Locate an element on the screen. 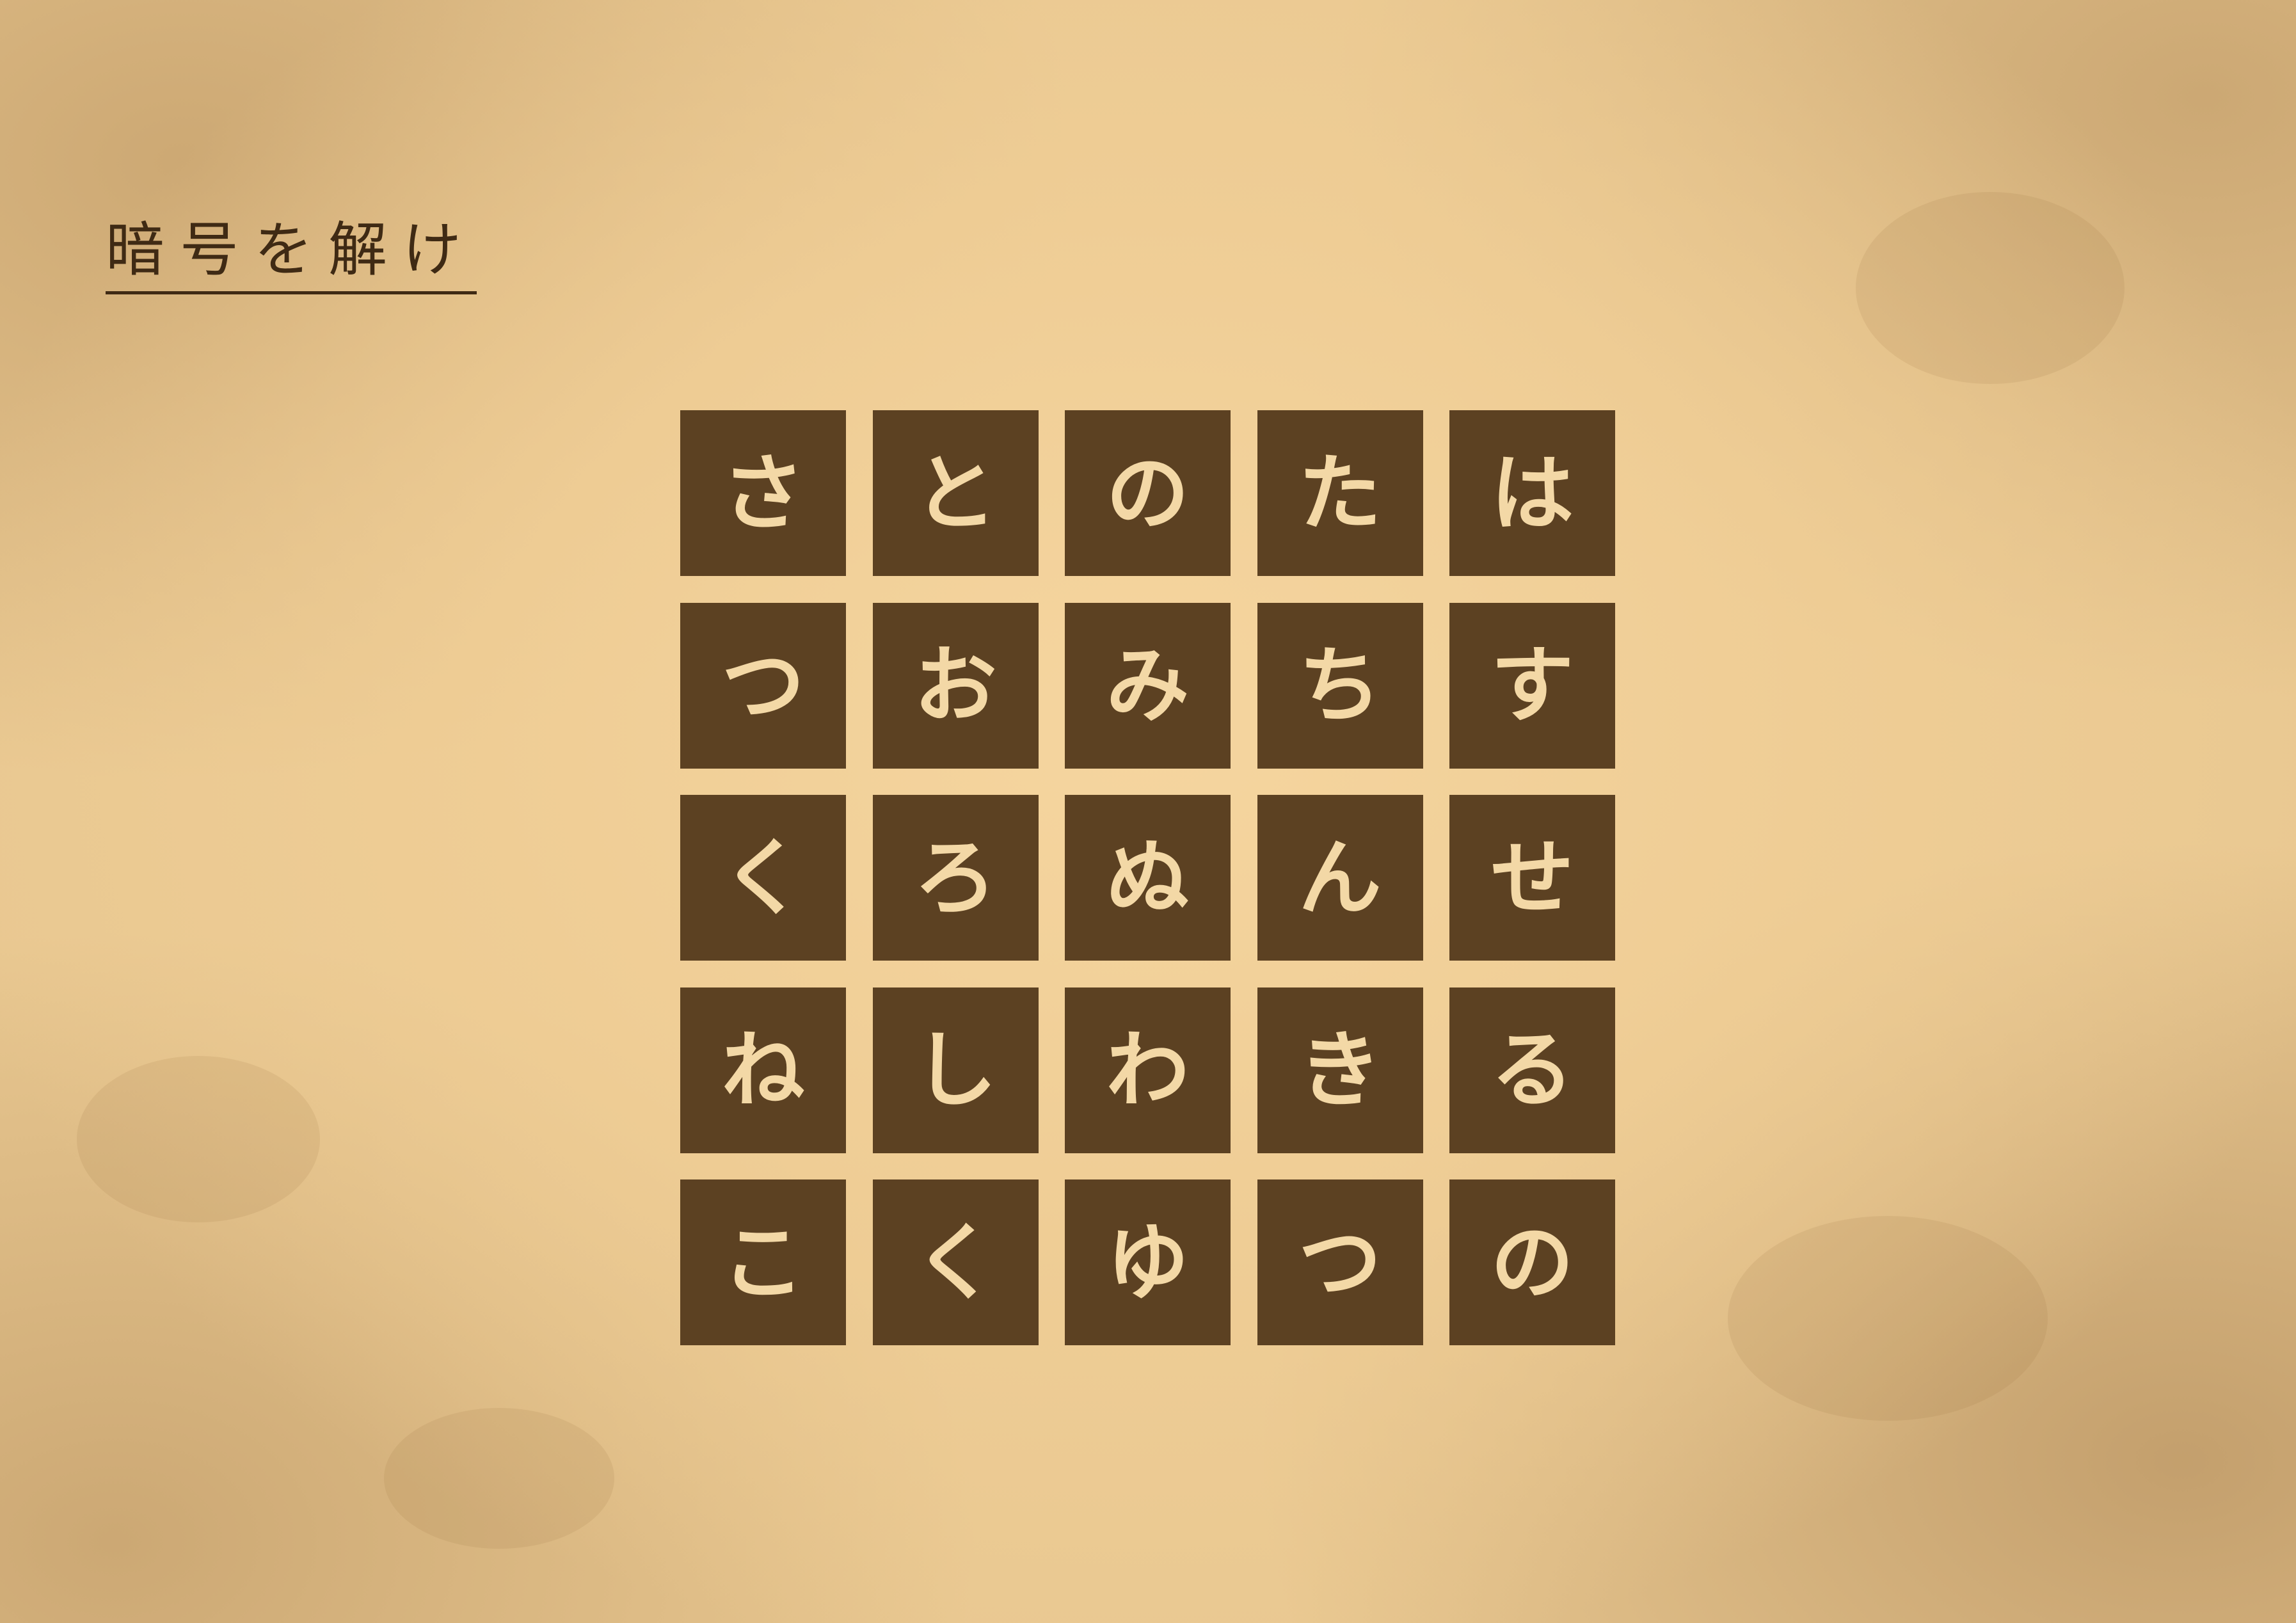 The image size is (2296, 1623). cipher-tile: す is located at coordinates (1532, 685).